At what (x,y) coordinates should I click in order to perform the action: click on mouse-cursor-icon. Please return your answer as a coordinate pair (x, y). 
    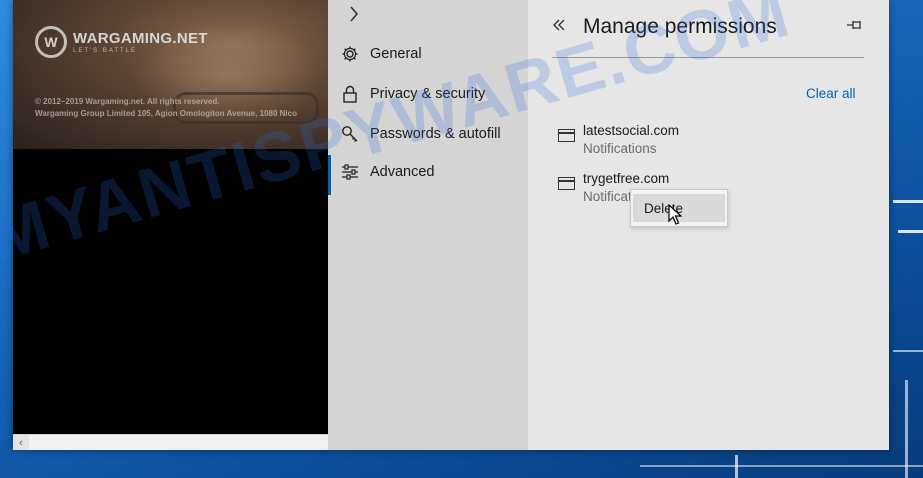
    Looking at the image, I should click on (675, 214).